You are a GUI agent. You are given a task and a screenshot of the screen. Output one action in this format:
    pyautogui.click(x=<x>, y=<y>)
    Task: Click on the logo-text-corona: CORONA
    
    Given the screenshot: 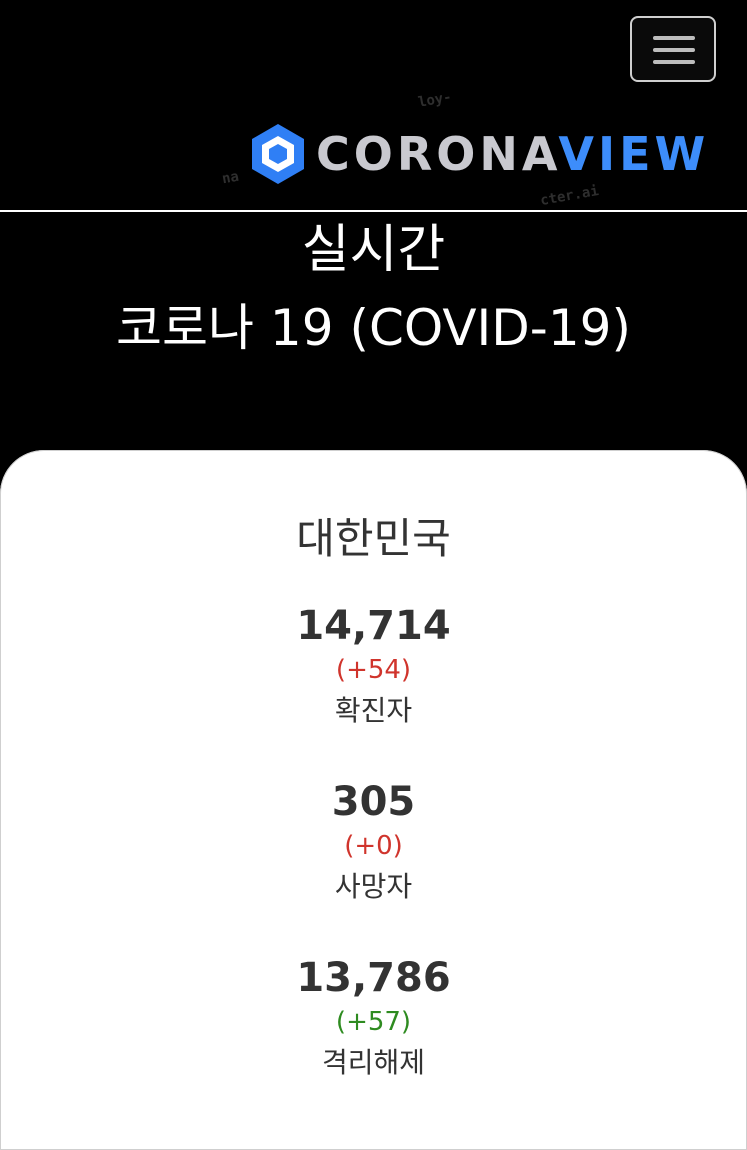 What is the action you would take?
    pyautogui.click(x=437, y=154)
    